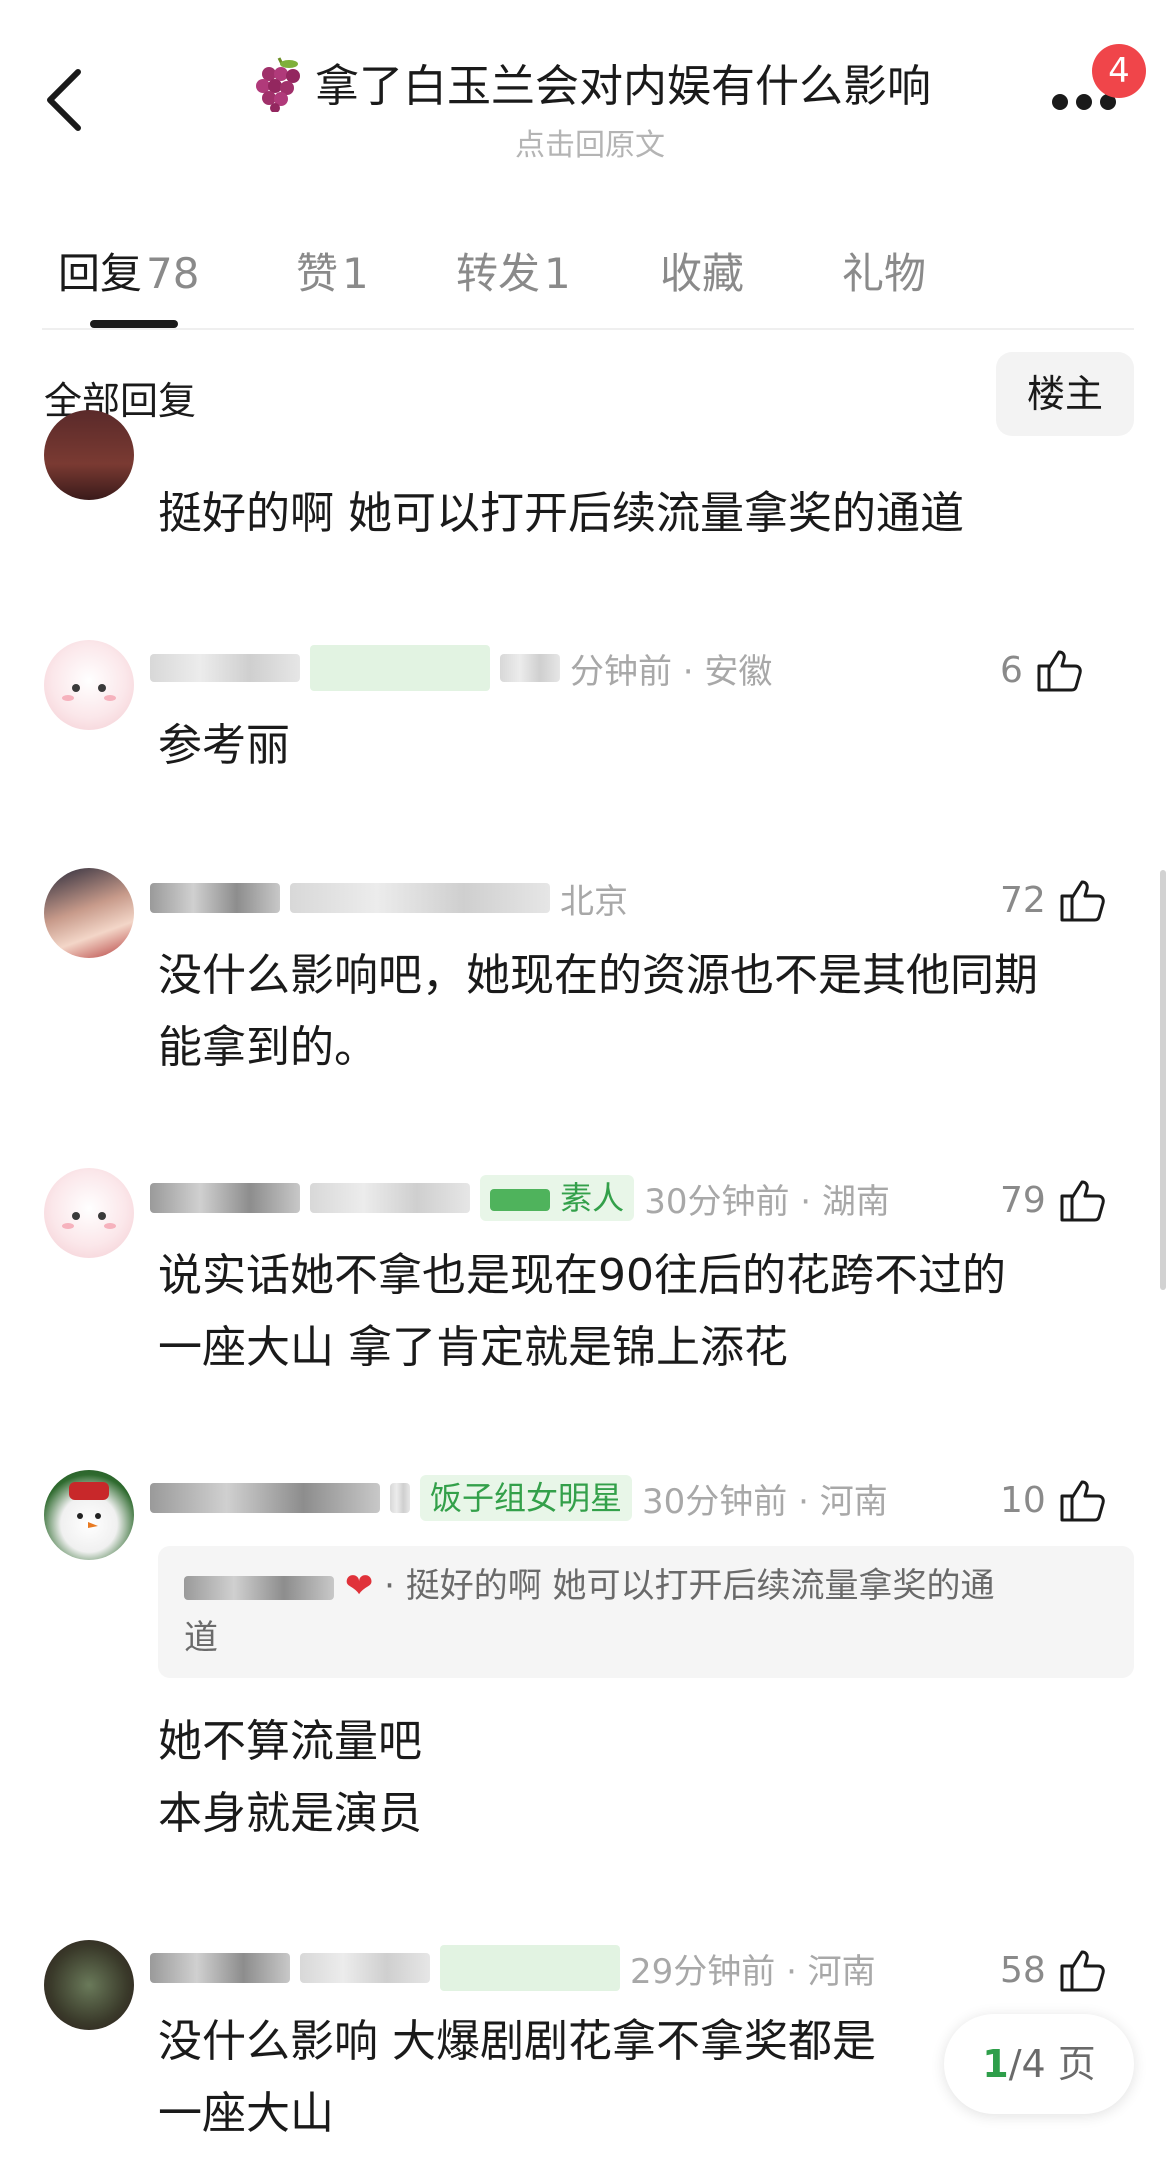 The width and height of the screenshot is (1176, 2161). I want to click on comment-text: 没什么影响吧，她现在的资源也不是其他同期 能拿到的。, so click(638, 1012).